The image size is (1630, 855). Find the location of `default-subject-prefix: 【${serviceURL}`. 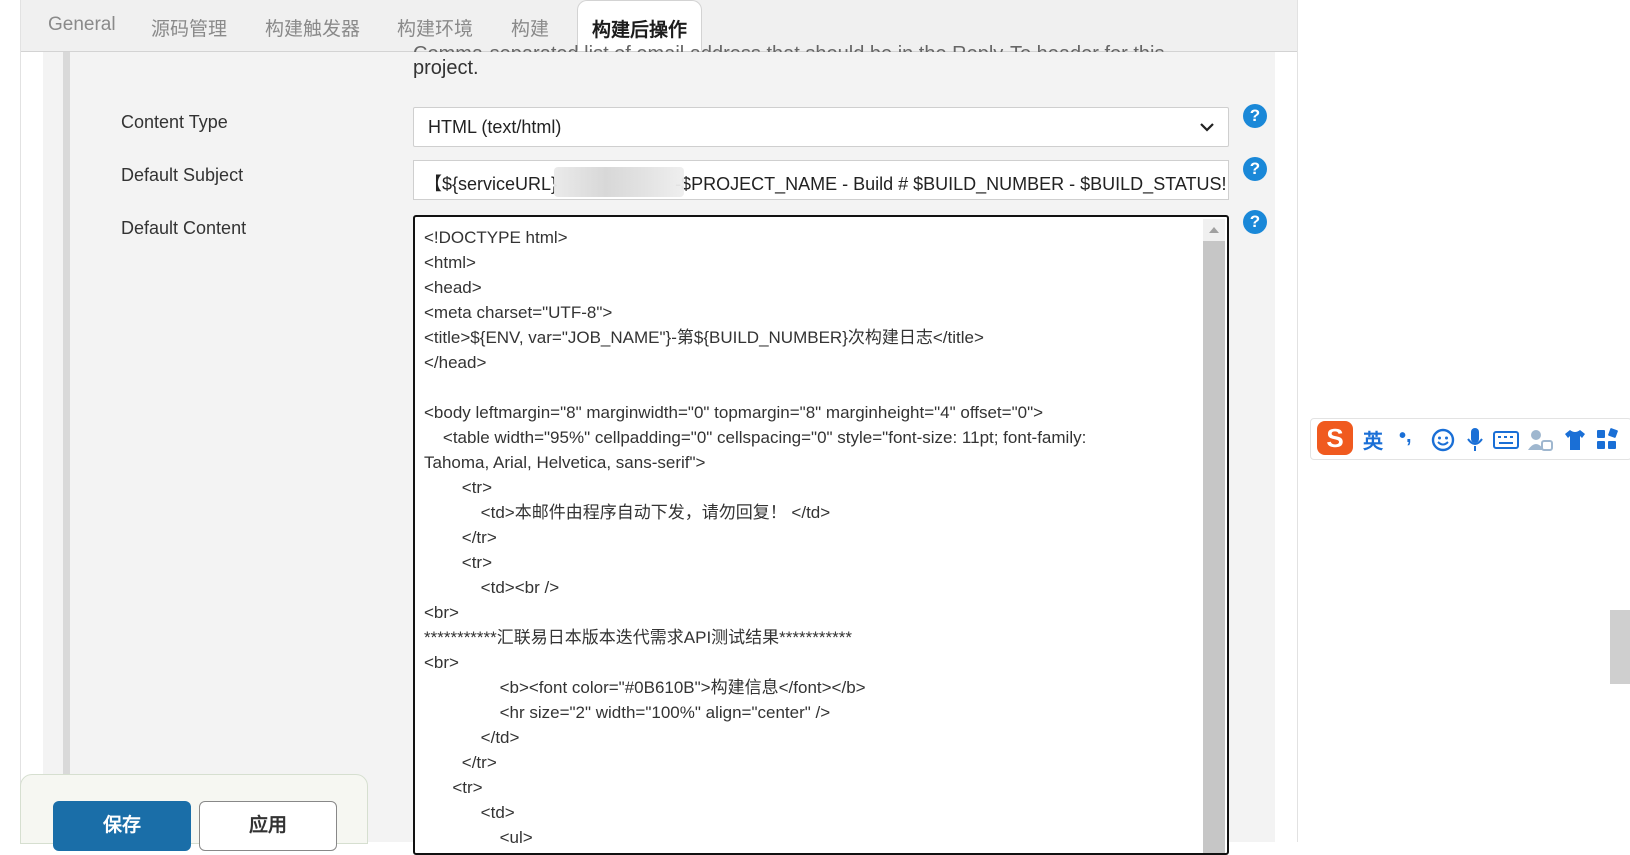

default-subject-prefix: 【${serviceURL} is located at coordinates (491, 184).